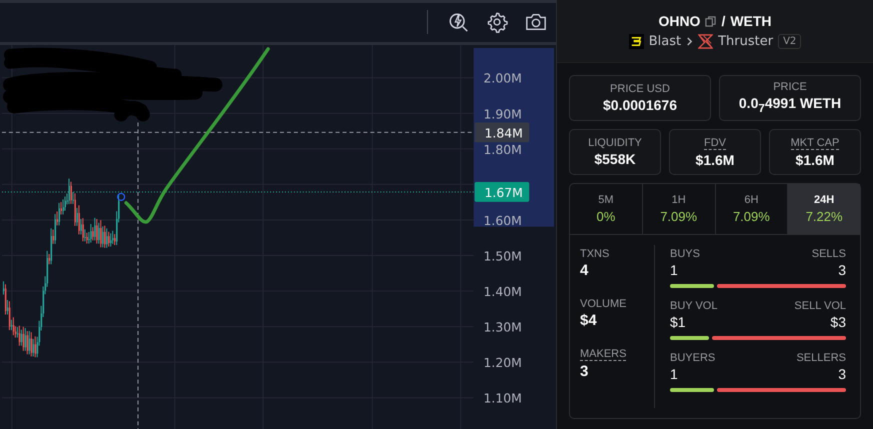  I want to click on chain-logo-icon, so click(636, 41).